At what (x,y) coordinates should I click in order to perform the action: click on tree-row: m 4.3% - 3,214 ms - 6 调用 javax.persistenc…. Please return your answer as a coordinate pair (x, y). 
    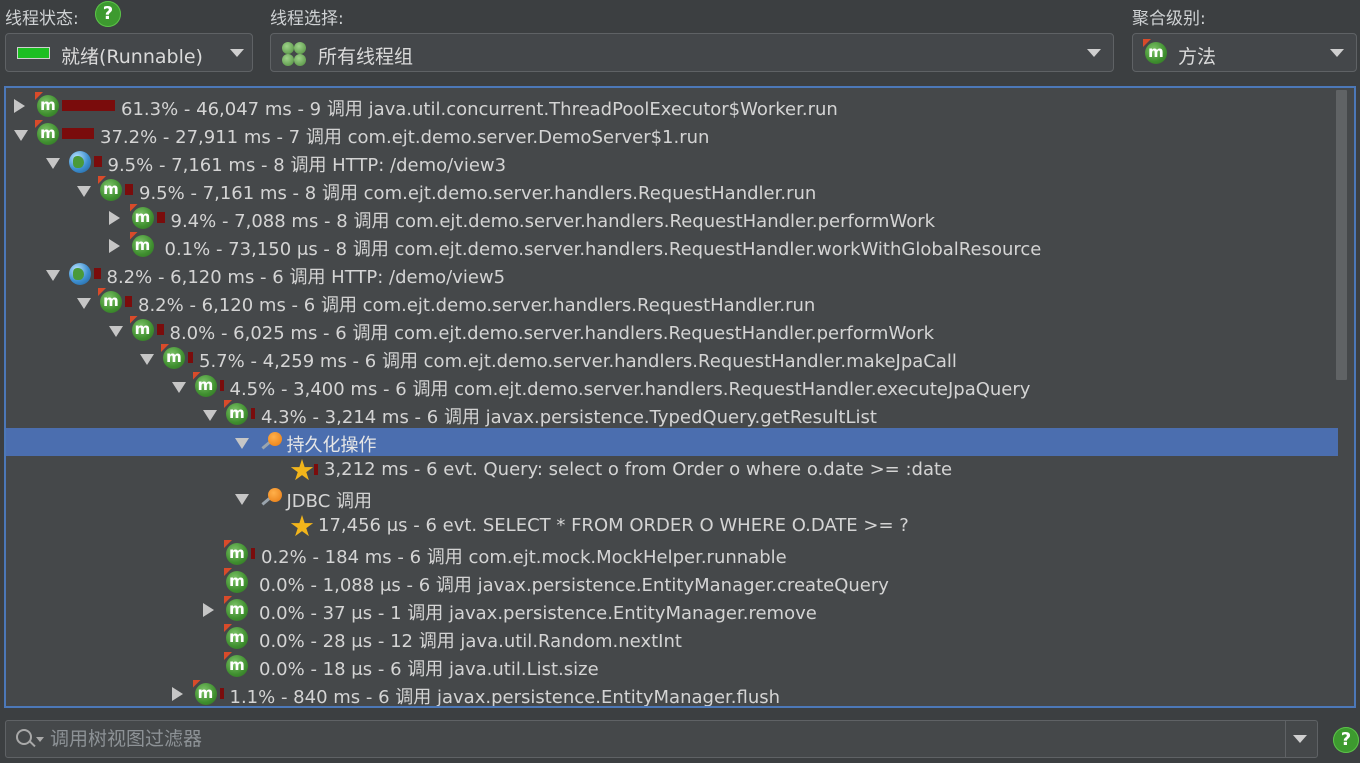
    Looking at the image, I should click on (672, 414).